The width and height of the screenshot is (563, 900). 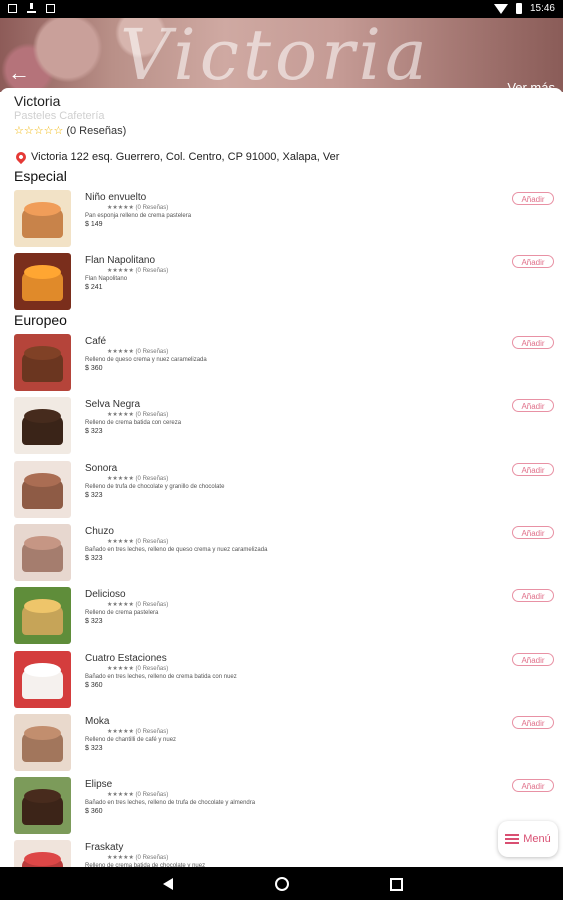 I want to click on product-name: Moka, so click(x=97, y=721).